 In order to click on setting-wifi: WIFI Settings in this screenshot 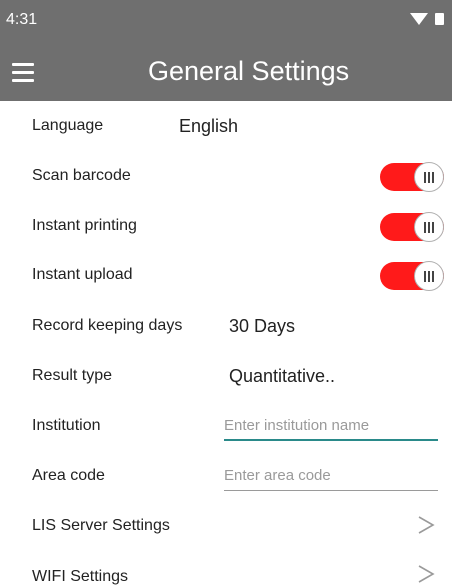, I will do `click(226, 568)`.